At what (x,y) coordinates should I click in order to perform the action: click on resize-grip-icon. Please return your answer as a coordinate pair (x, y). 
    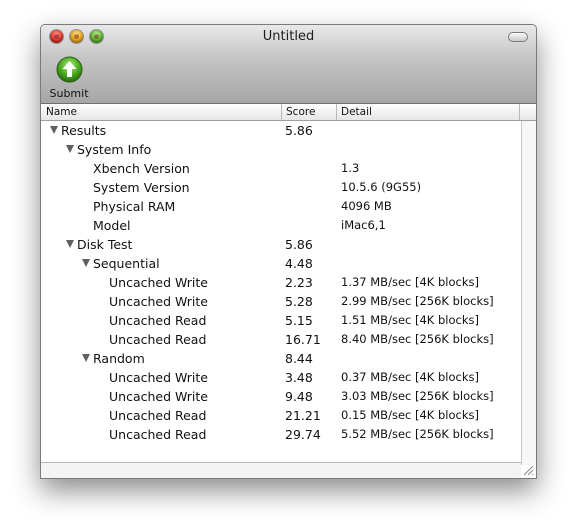
    Looking at the image, I should click on (528, 470).